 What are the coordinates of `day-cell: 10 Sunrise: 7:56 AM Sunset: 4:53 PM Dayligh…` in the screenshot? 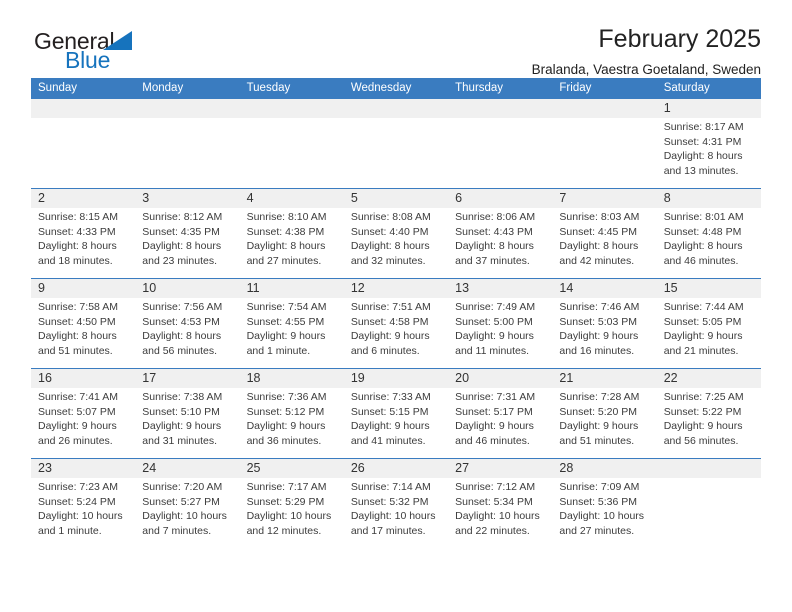 It's located at (187, 323).